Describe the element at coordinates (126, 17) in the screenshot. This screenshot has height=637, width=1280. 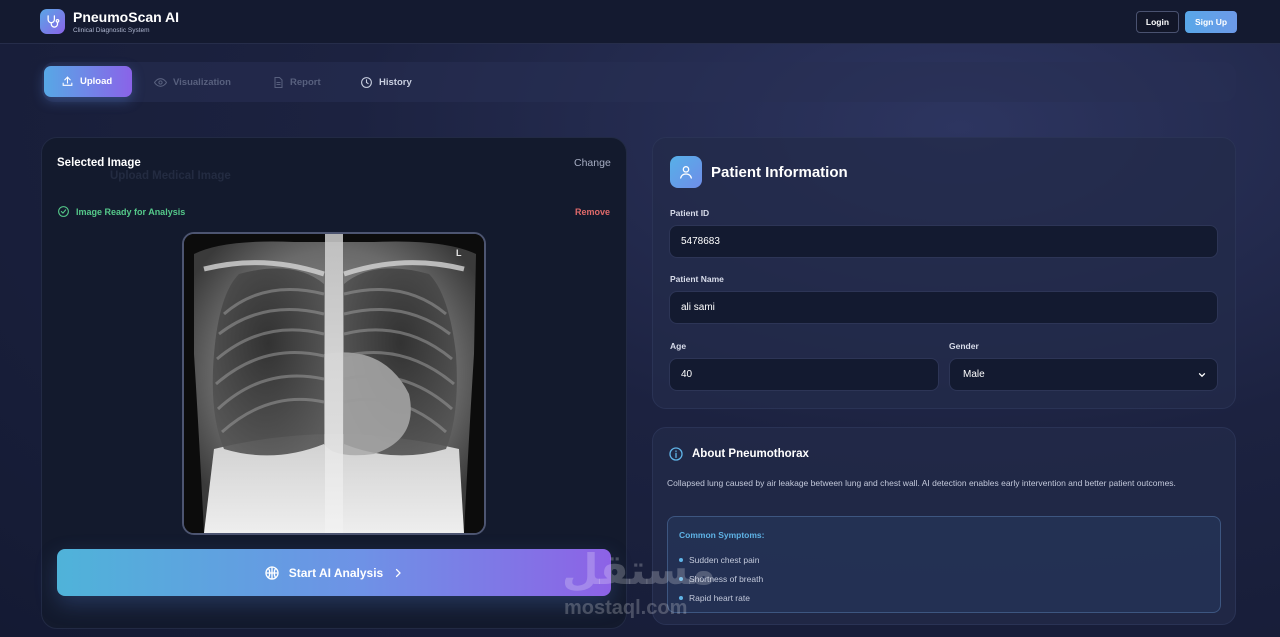
I see `app-title: PneumoScan AI` at that location.